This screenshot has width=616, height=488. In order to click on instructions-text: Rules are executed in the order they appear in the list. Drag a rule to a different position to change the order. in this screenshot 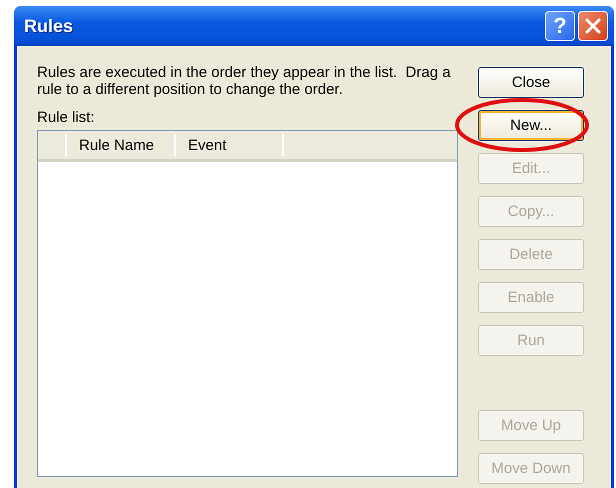, I will do `click(244, 81)`.